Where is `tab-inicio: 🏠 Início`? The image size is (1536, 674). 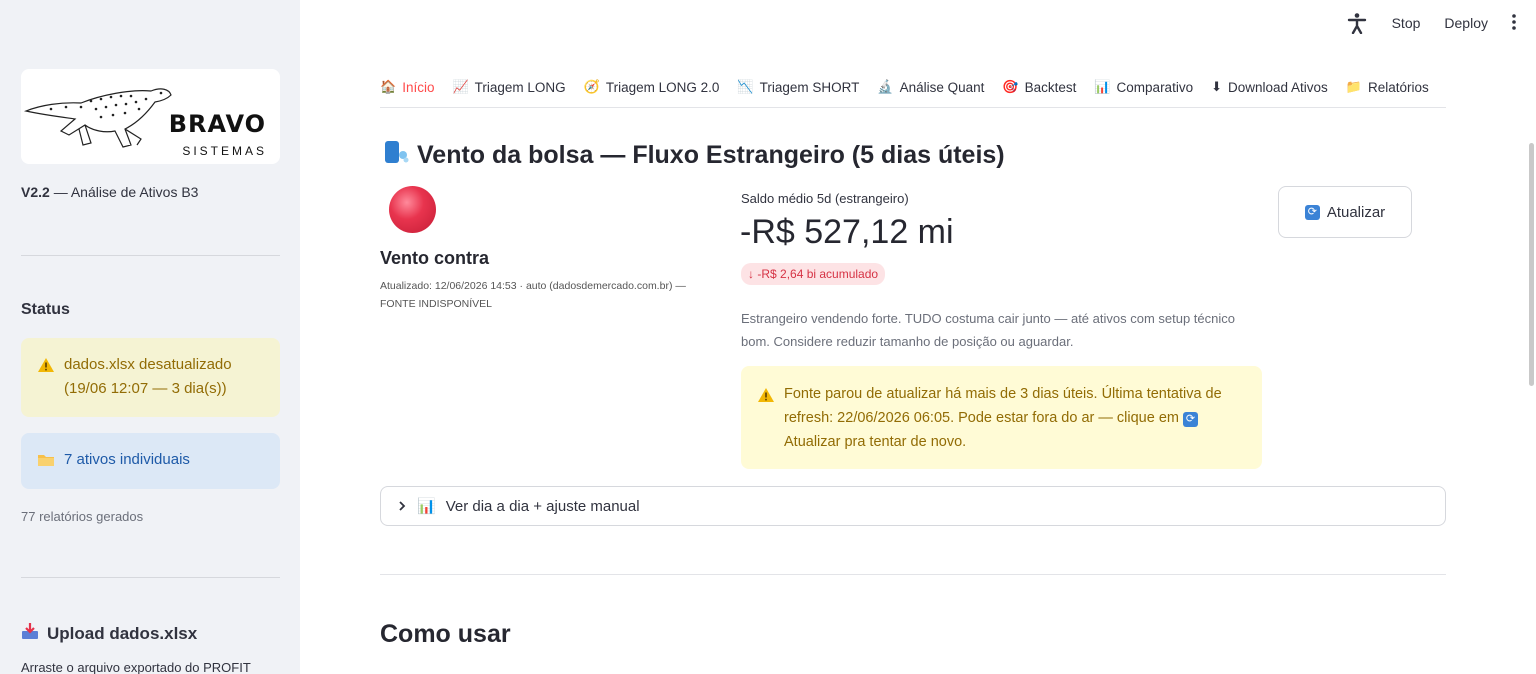
tab-inicio: 🏠 Início is located at coordinates (407, 87).